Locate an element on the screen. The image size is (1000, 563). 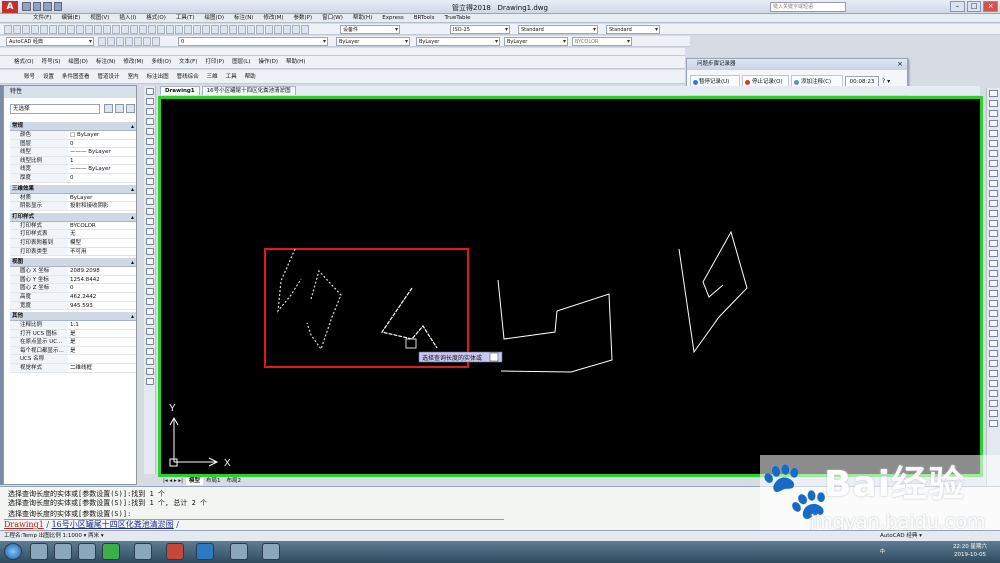
property-section-header: 常规 is located at coordinates (73, 126).